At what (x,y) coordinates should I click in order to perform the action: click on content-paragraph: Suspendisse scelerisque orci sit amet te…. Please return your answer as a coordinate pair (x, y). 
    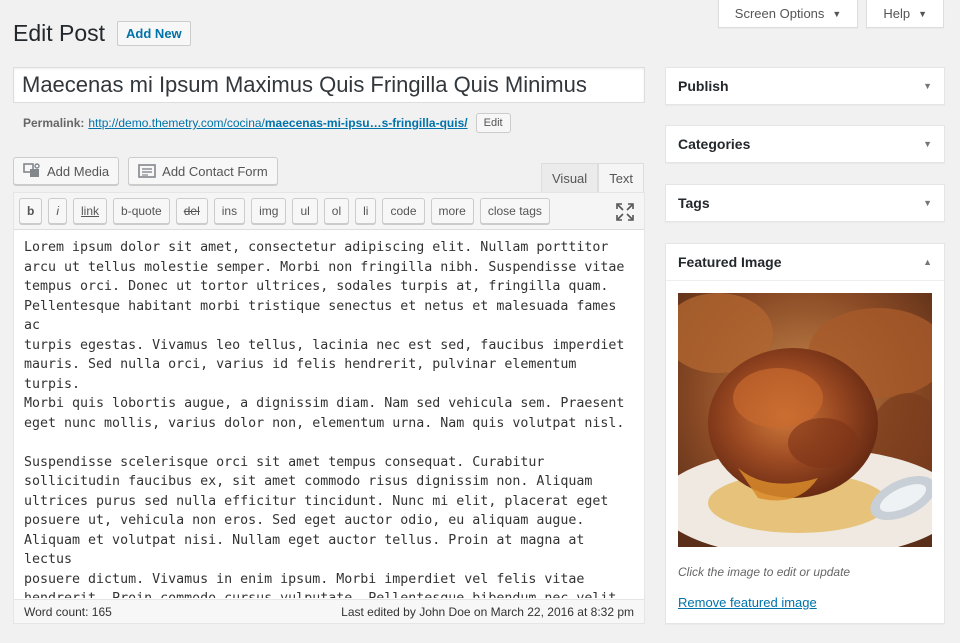
    Looking at the image, I should click on (320, 526).